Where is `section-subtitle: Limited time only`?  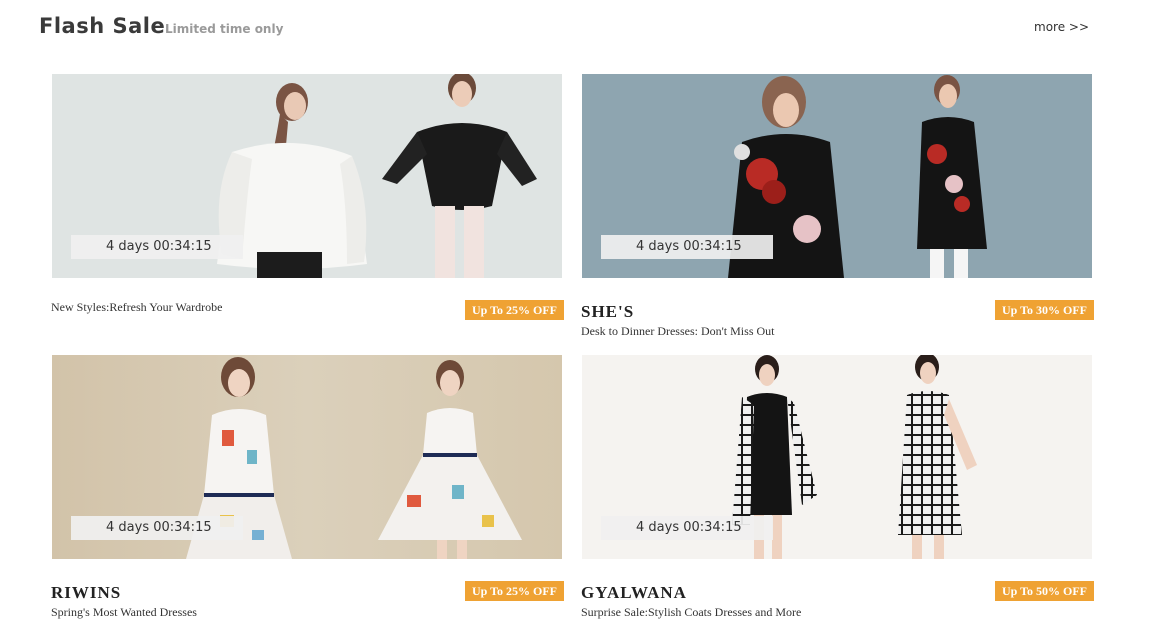
section-subtitle: Limited time only is located at coordinates (224, 29).